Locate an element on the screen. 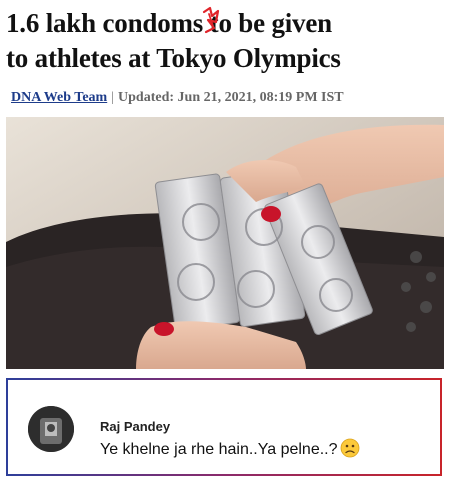 This screenshot has width=450, height=479. comment-text: Ye khelne ja rhe hain..Ya pelne..? is located at coordinates (230, 448).